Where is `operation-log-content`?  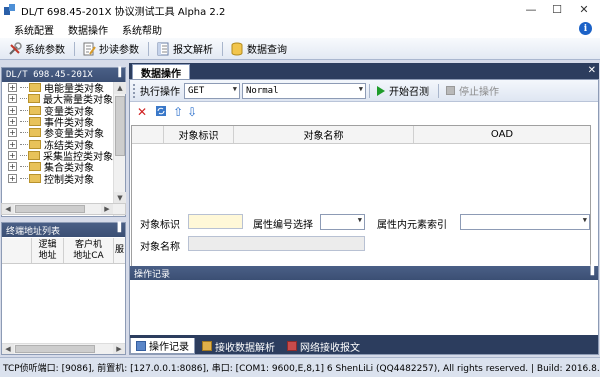
operation-log-content is located at coordinates (364, 308).